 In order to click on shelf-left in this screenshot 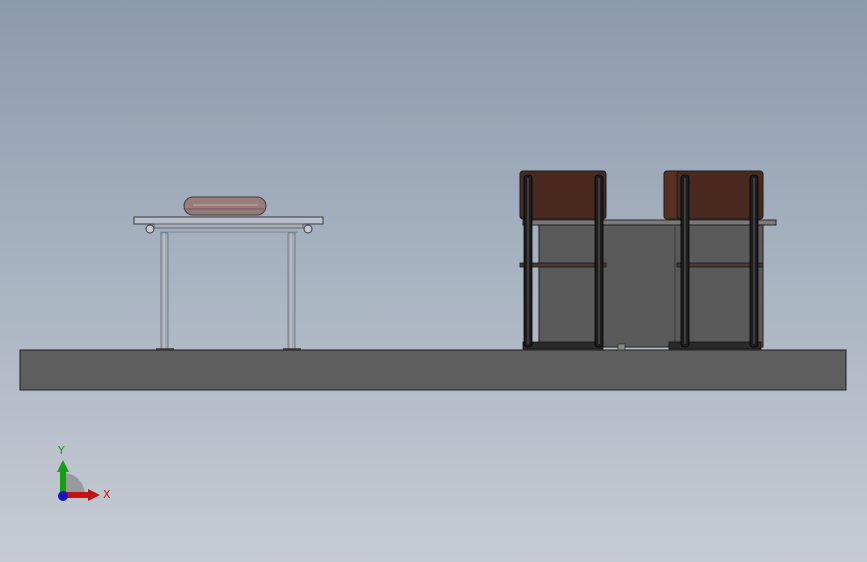, I will do `click(563, 265)`.